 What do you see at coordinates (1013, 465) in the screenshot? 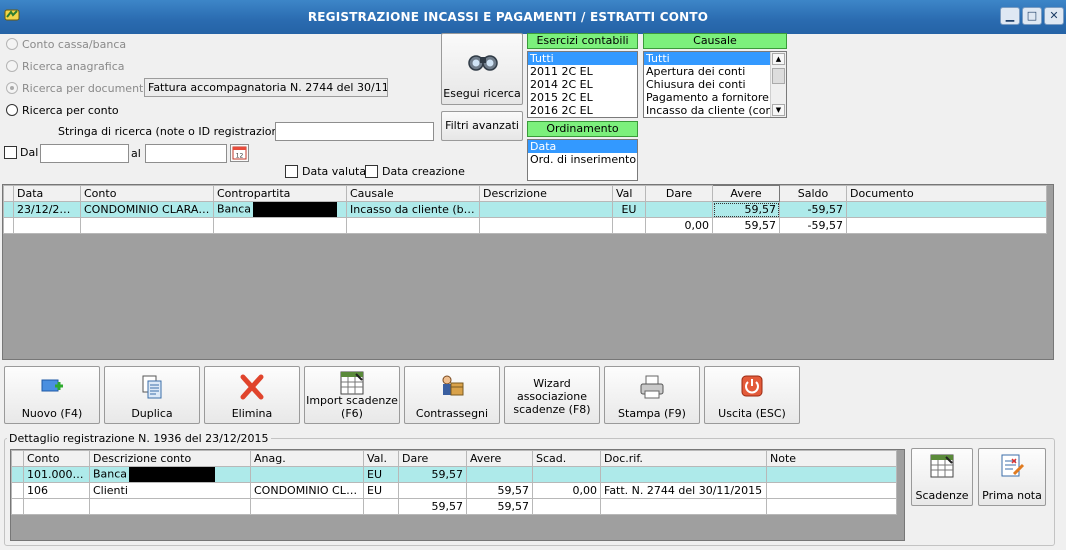
I see `note-edit-icon` at bounding box center [1013, 465].